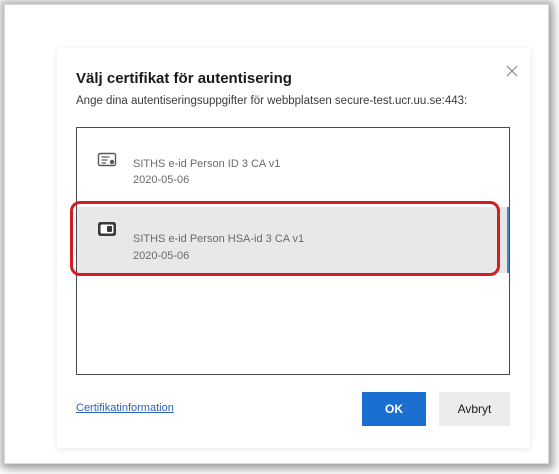 This screenshot has height=474, width=559. I want to click on smart-card-icon, so click(107, 229).